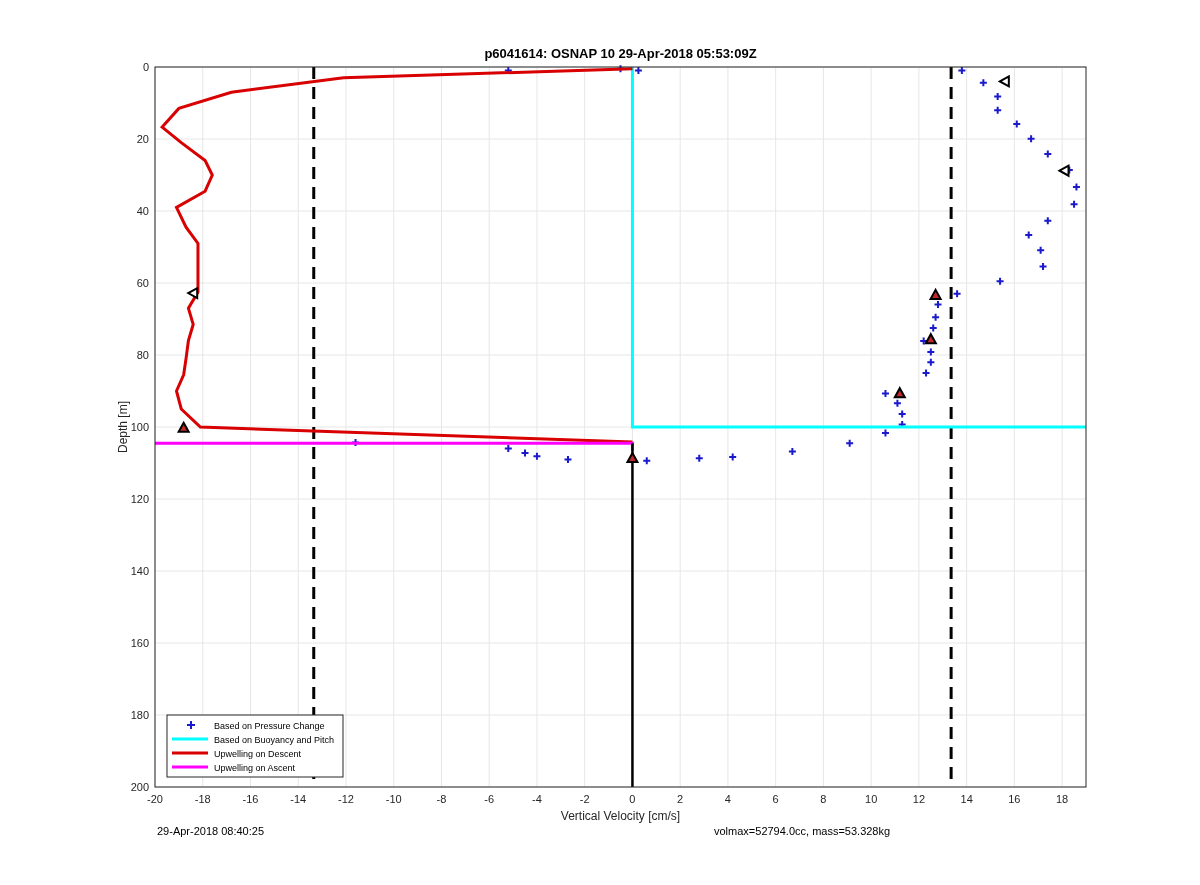 The image size is (1200, 885). What do you see at coordinates (441, 799) in the screenshot?
I see `x-tick-label: -8` at bounding box center [441, 799].